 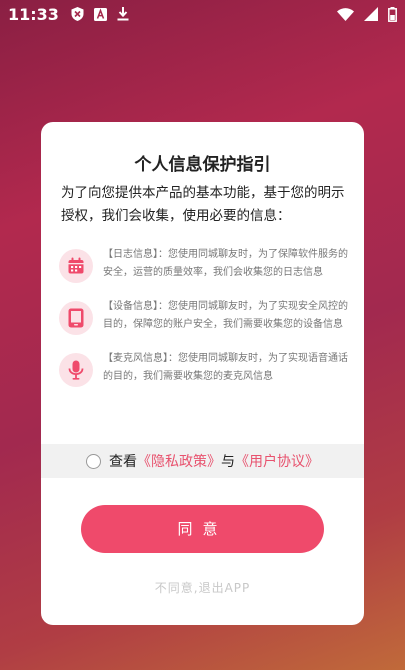 What do you see at coordinates (392, 14) in the screenshot?
I see `battery-icon` at bounding box center [392, 14].